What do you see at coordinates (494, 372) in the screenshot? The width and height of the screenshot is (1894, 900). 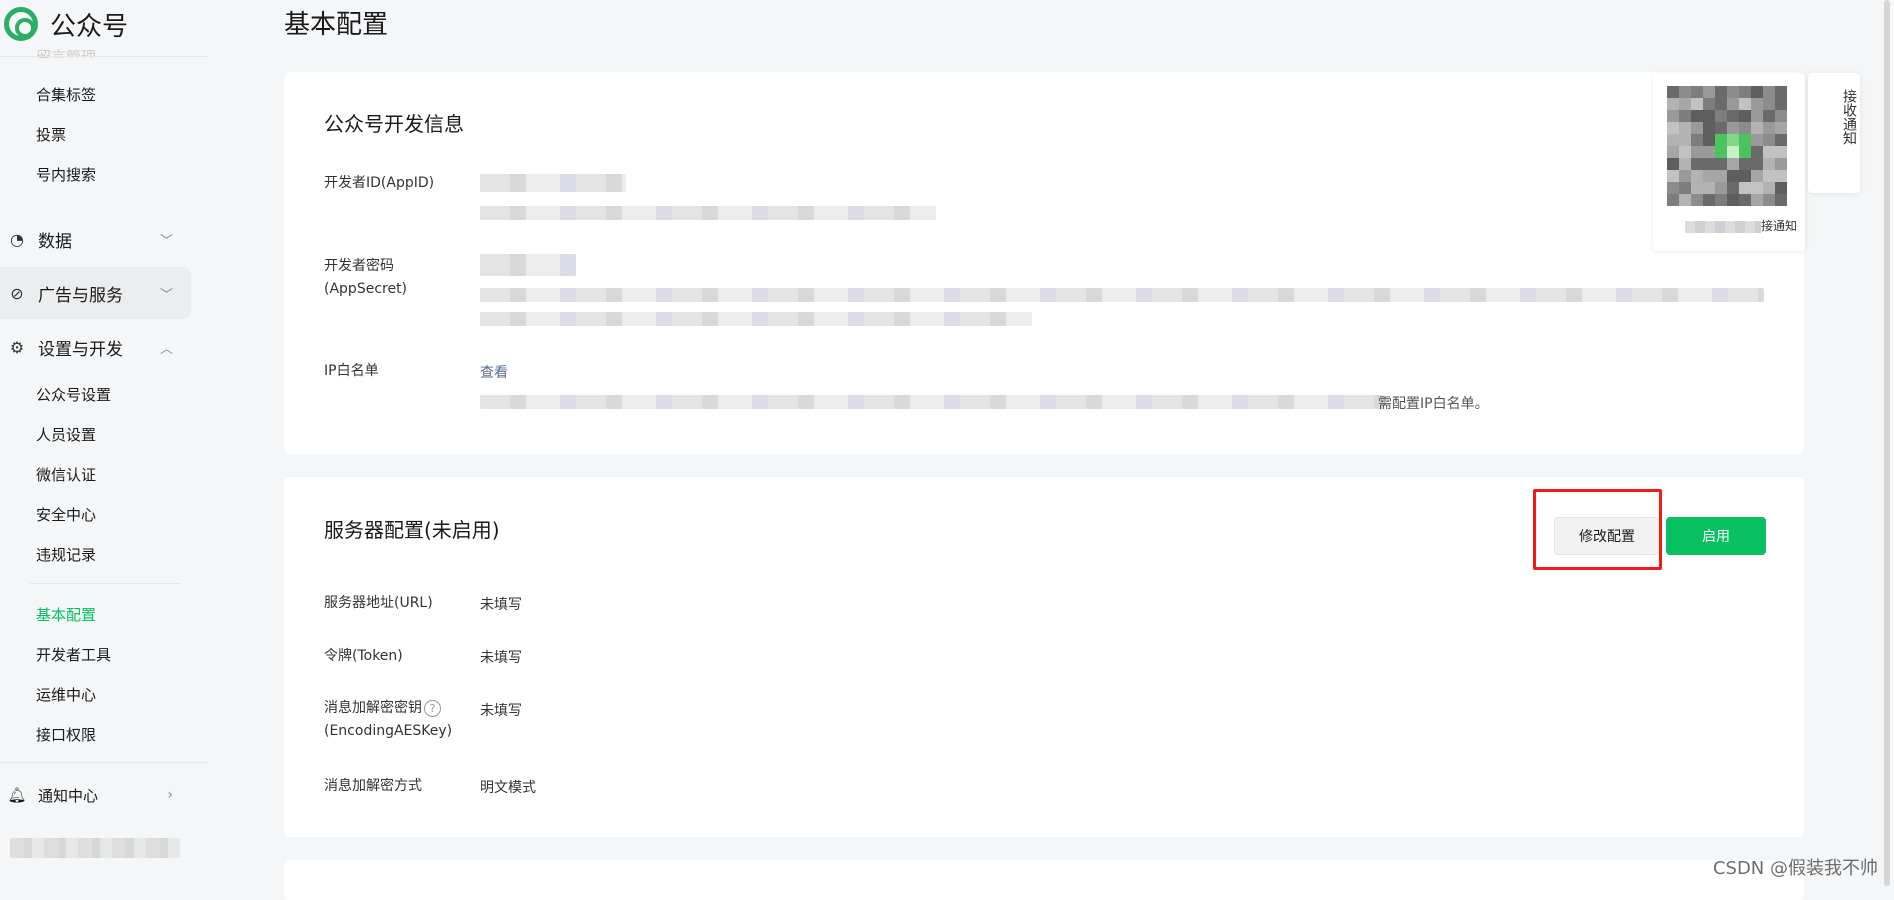 I see `ip-whitelist-view-link: 查看` at bounding box center [494, 372].